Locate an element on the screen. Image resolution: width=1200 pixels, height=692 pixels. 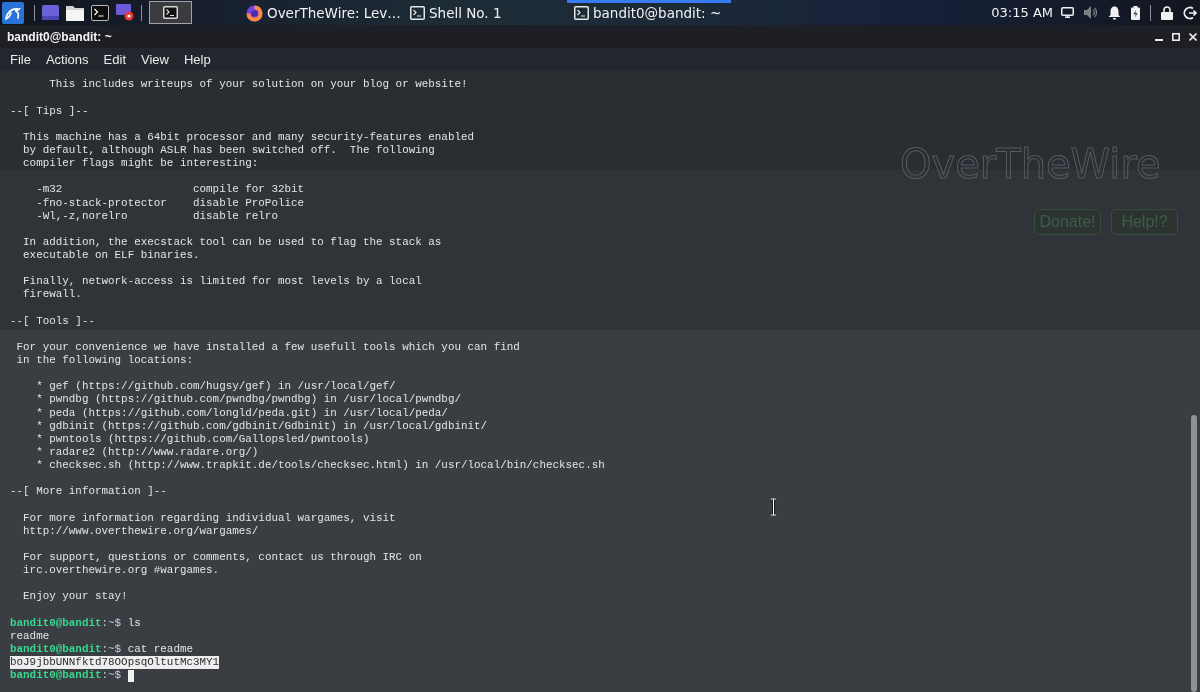
command-output: boJ9jbbUNNfktd78OOpsqOltutMc3MY1 is located at coordinates (115, 662).